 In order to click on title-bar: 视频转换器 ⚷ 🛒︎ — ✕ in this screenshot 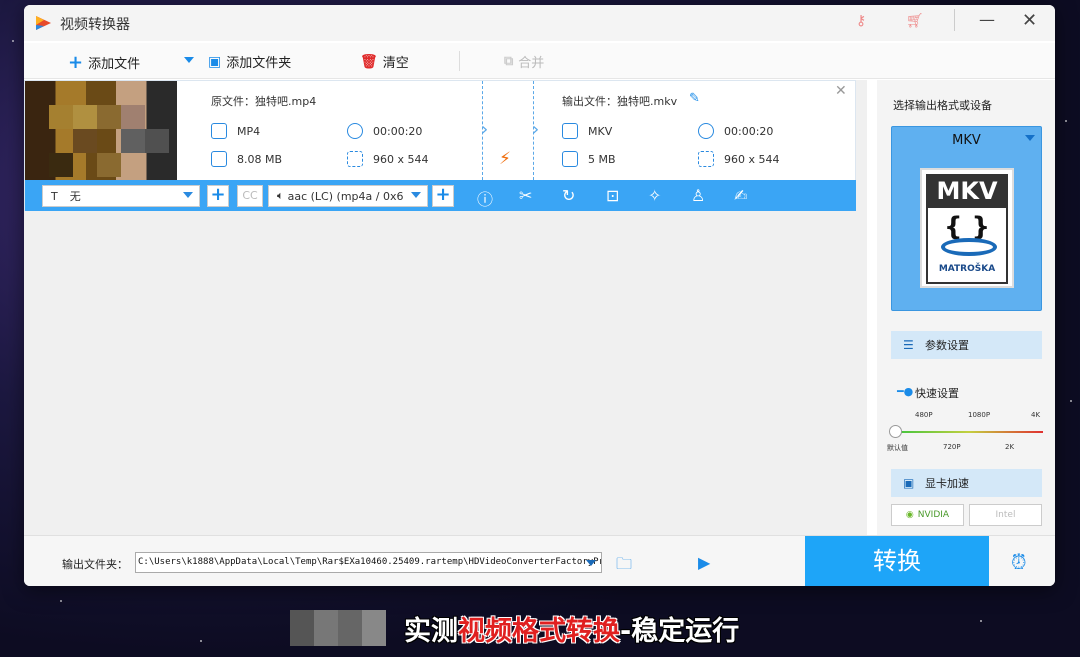, I will do `click(539, 23)`.